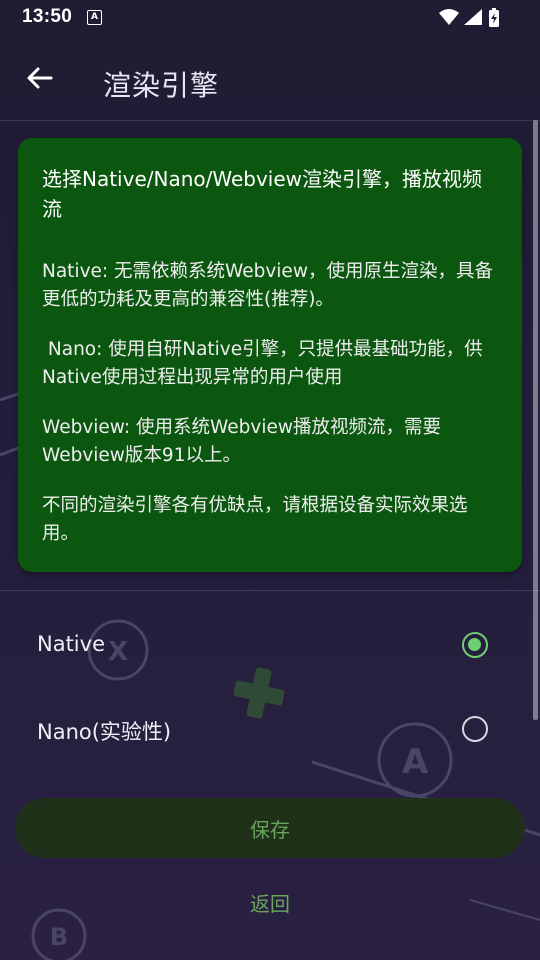 The width and height of the screenshot is (540, 960). I want to click on option-native: Native, so click(270, 649).